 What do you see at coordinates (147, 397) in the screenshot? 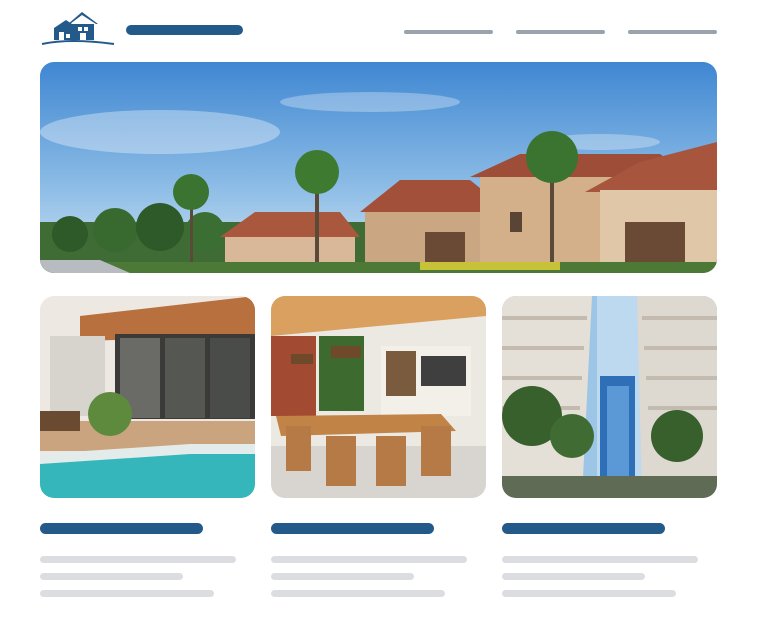
I see `card-image-pool` at bounding box center [147, 397].